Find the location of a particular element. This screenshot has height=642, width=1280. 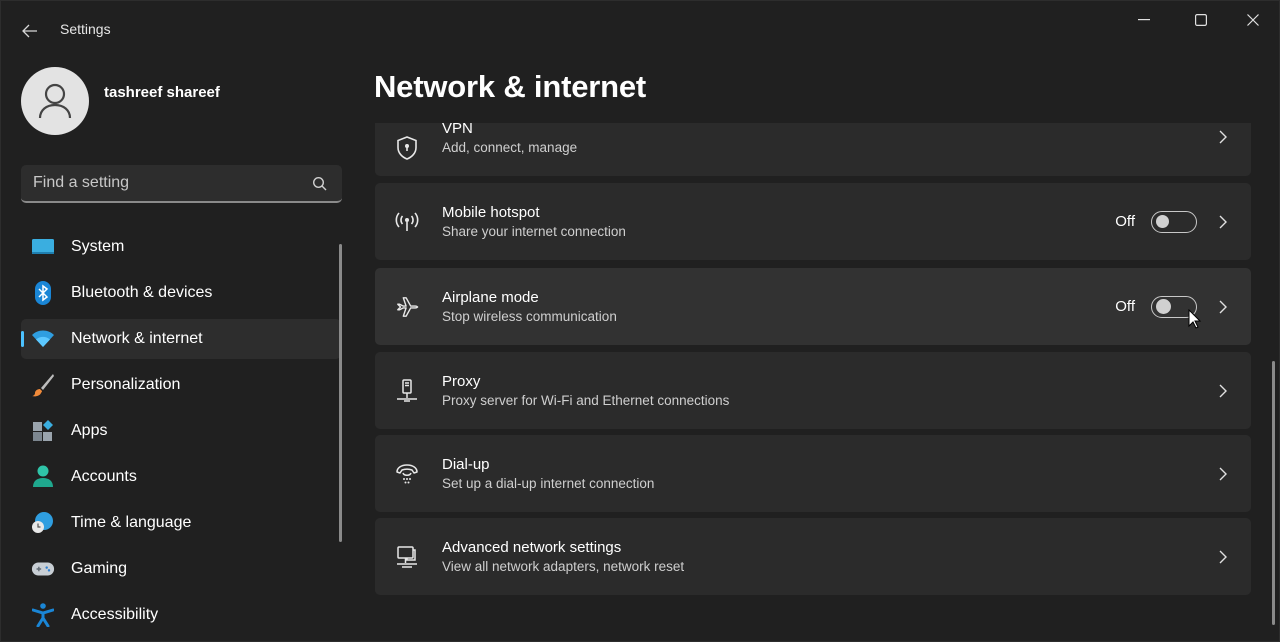

sidebar-item-label: Accounts is located at coordinates (104, 476).